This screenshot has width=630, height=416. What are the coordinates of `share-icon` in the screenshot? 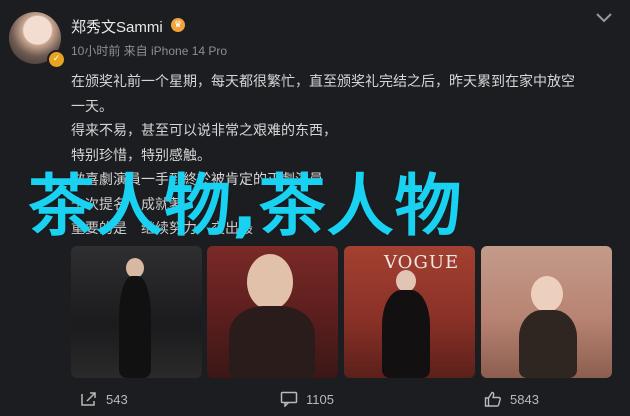 It's located at (88, 399).